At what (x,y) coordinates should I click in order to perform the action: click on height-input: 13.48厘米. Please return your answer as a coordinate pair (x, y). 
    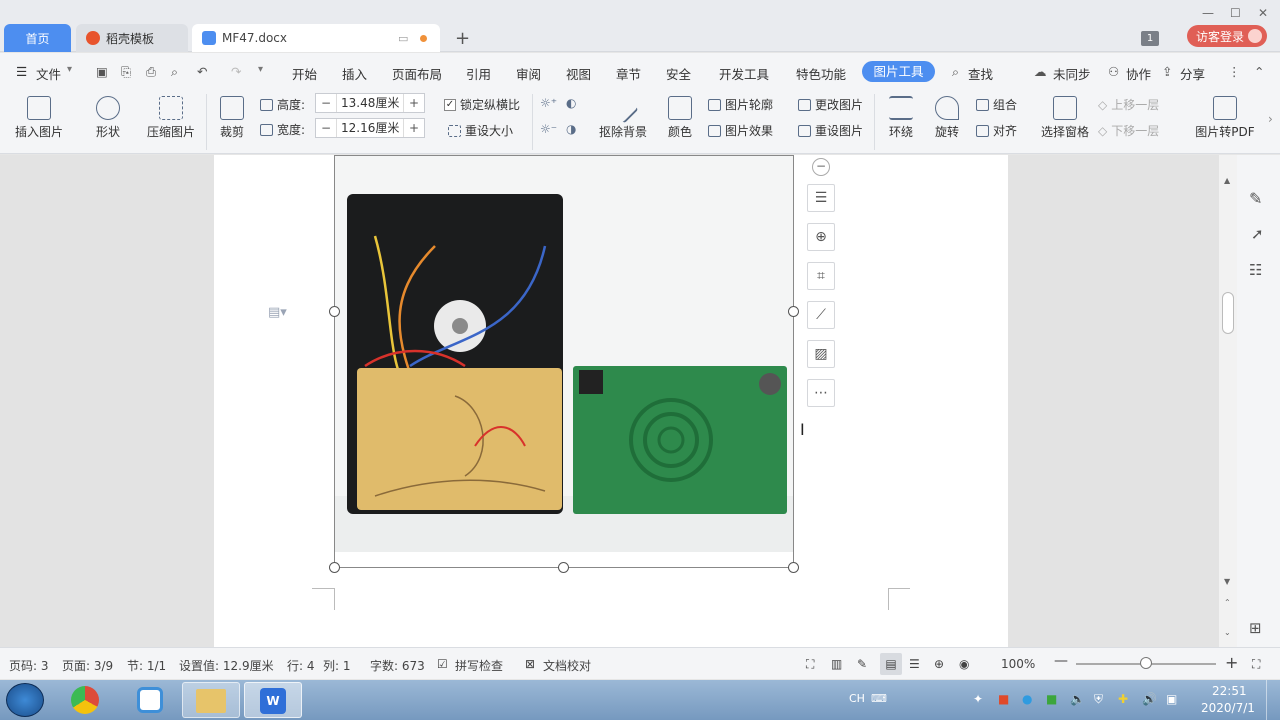
    Looking at the image, I should click on (370, 103).